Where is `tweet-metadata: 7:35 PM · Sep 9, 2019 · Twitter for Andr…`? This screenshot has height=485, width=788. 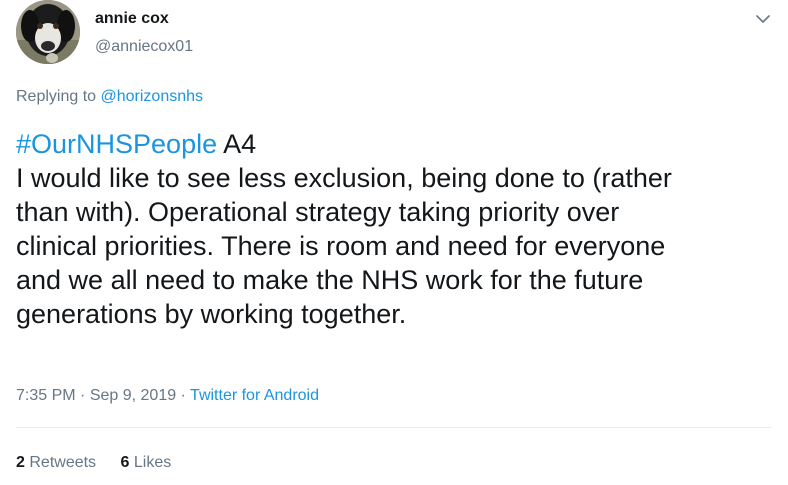 tweet-metadata: 7:35 PM · Sep 9, 2019 · Twitter for Andr… is located at coordinates (167, 396).